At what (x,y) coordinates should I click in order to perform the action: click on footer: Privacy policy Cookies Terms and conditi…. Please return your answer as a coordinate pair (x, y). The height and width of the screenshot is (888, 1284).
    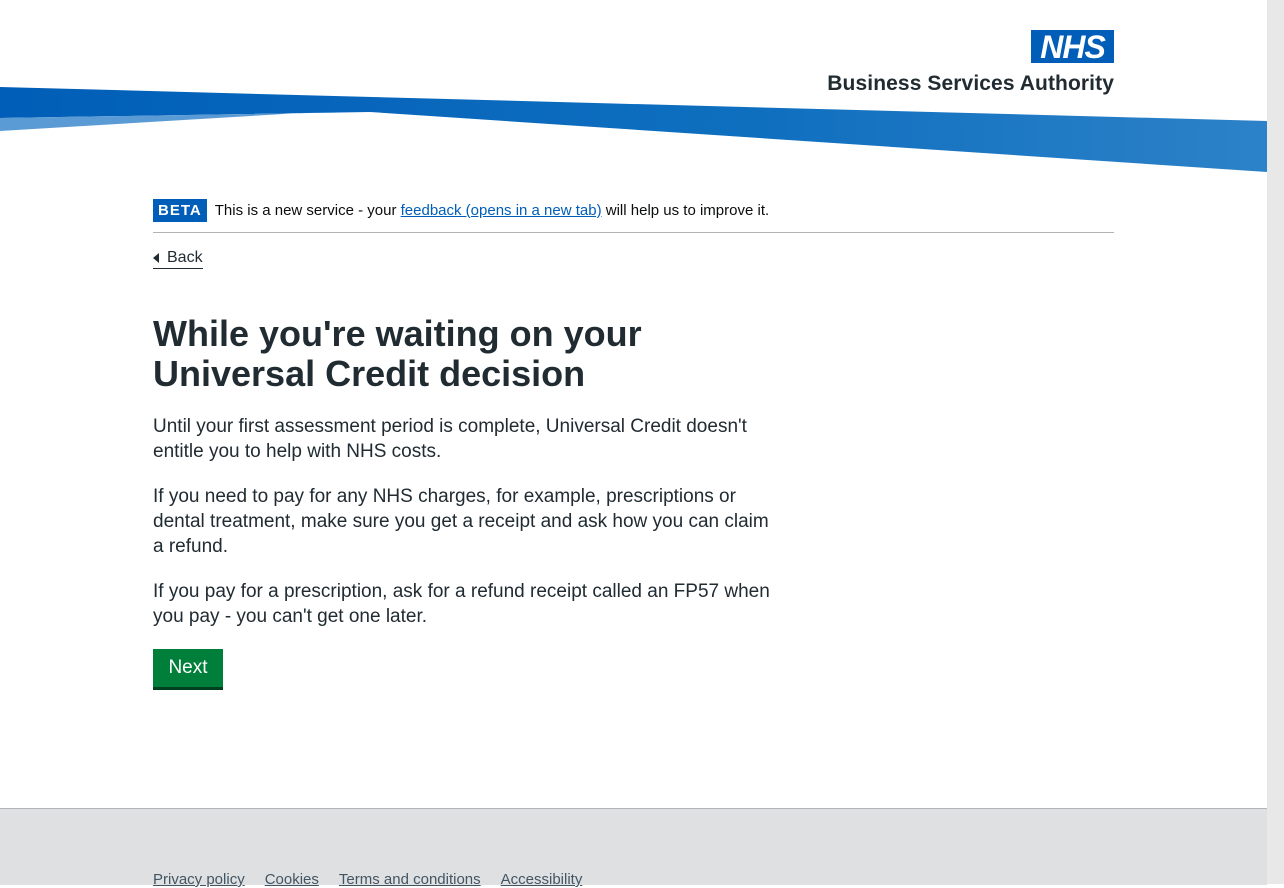
    Looking at the image, I should click on (633, 848).